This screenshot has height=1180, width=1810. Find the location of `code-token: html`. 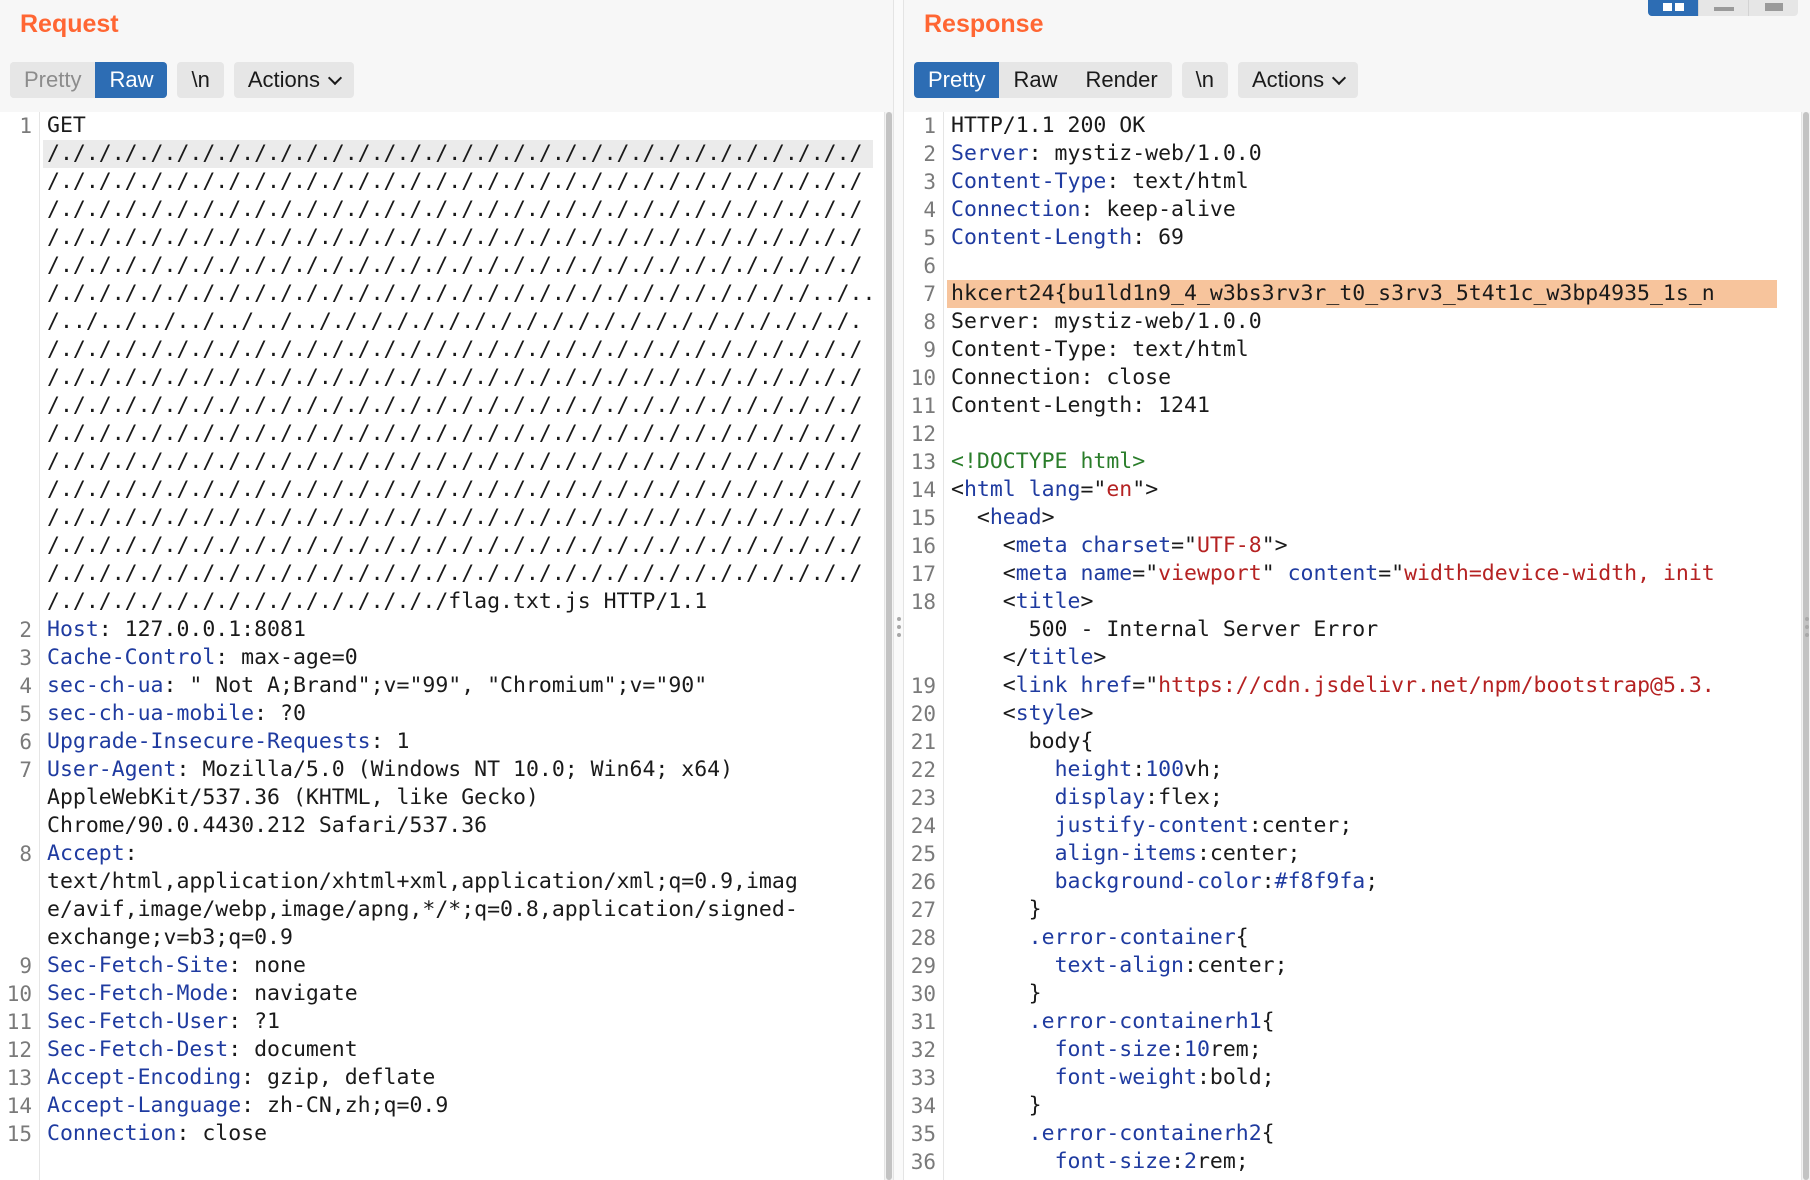

code-token: html is located at coordinates (989, 489).